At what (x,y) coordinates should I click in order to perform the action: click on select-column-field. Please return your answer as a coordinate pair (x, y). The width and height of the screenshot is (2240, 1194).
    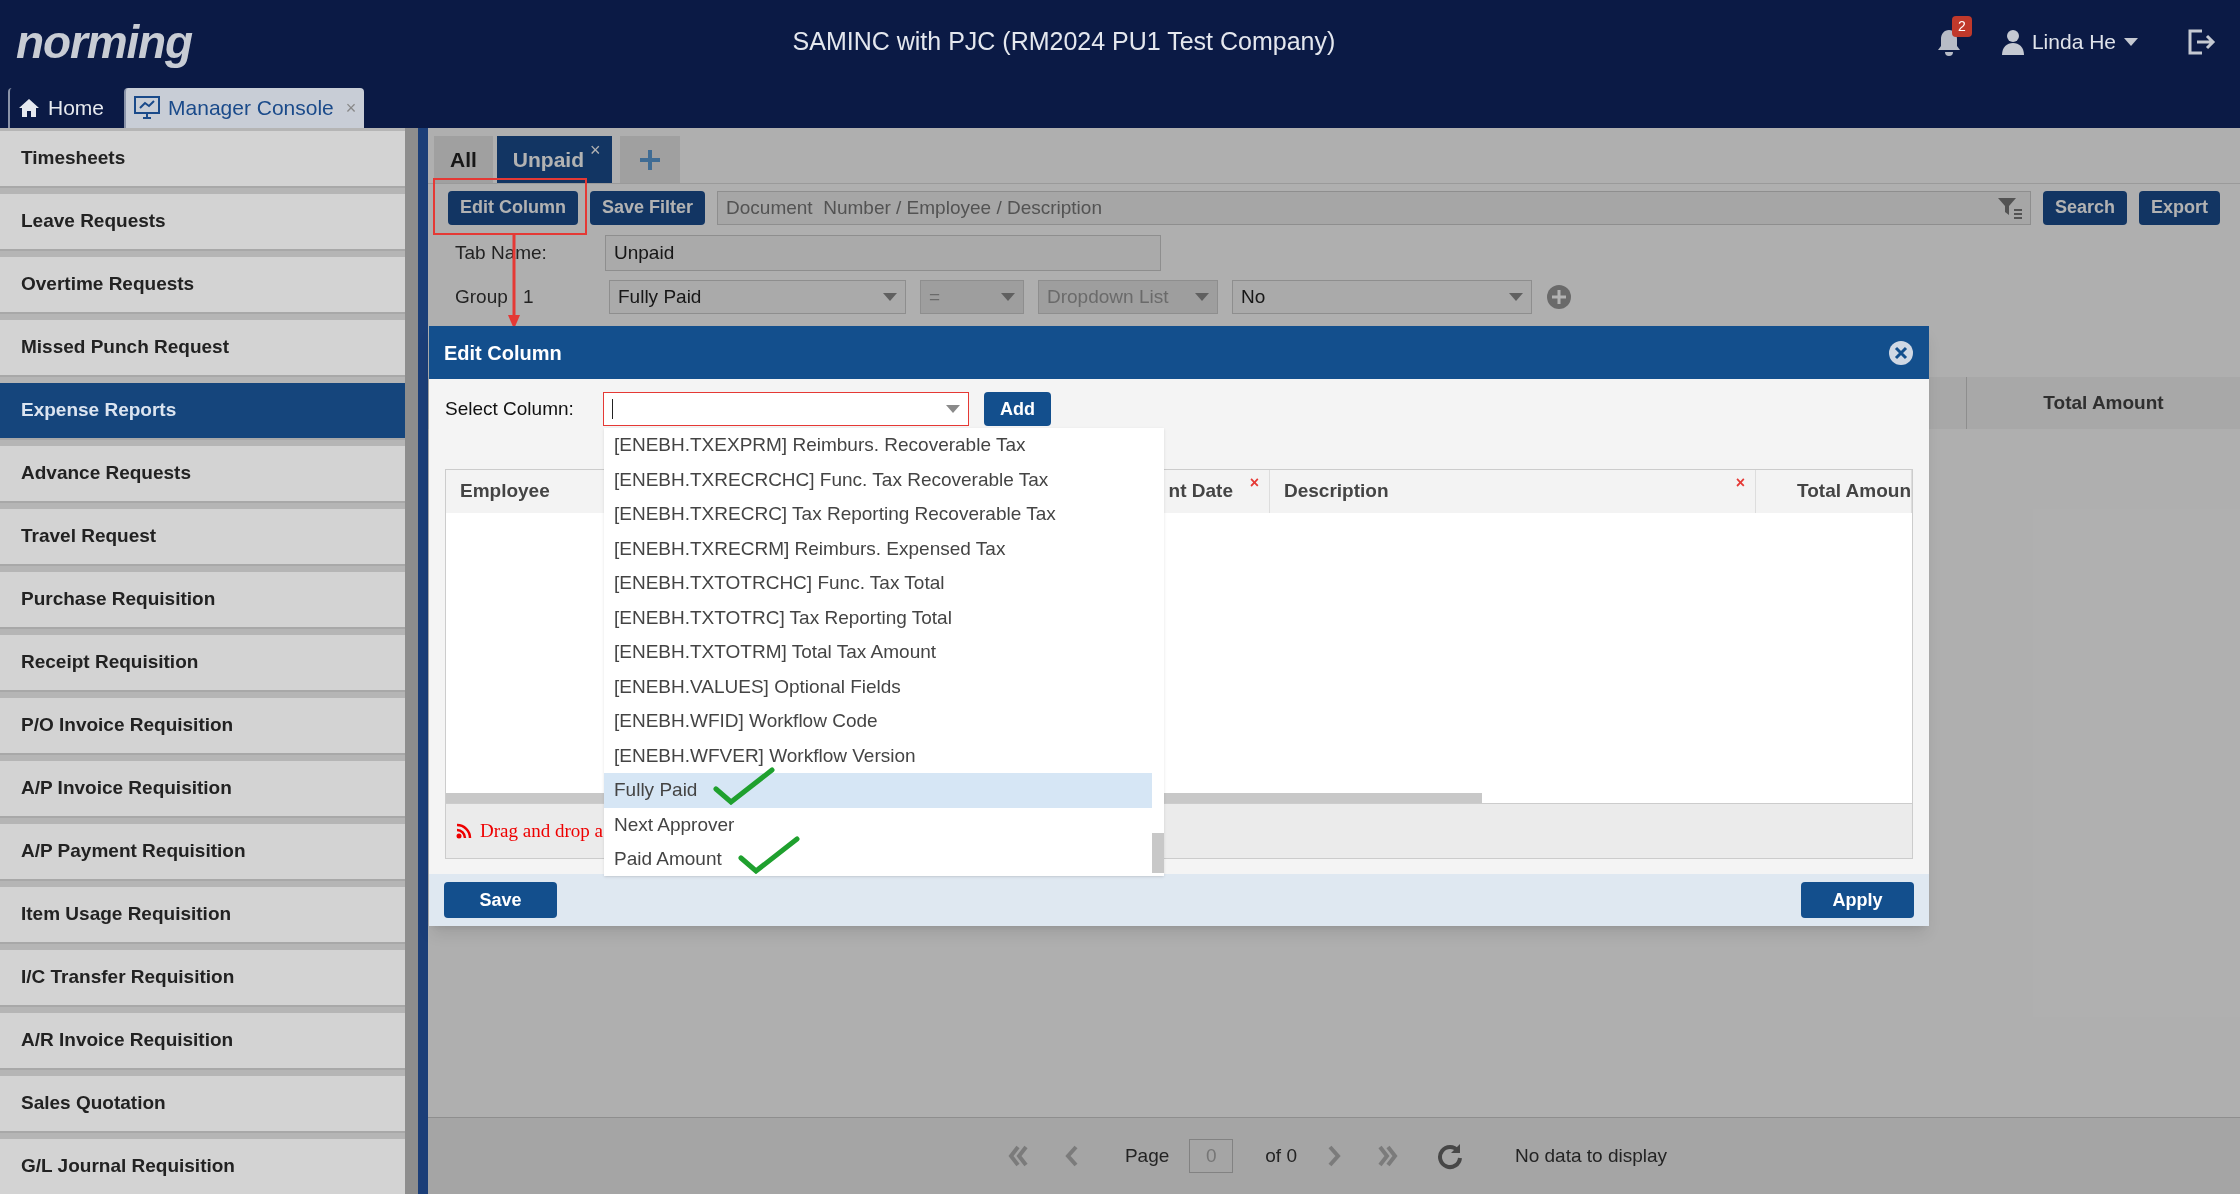
    Looking at the image, I should click on (786, 409).